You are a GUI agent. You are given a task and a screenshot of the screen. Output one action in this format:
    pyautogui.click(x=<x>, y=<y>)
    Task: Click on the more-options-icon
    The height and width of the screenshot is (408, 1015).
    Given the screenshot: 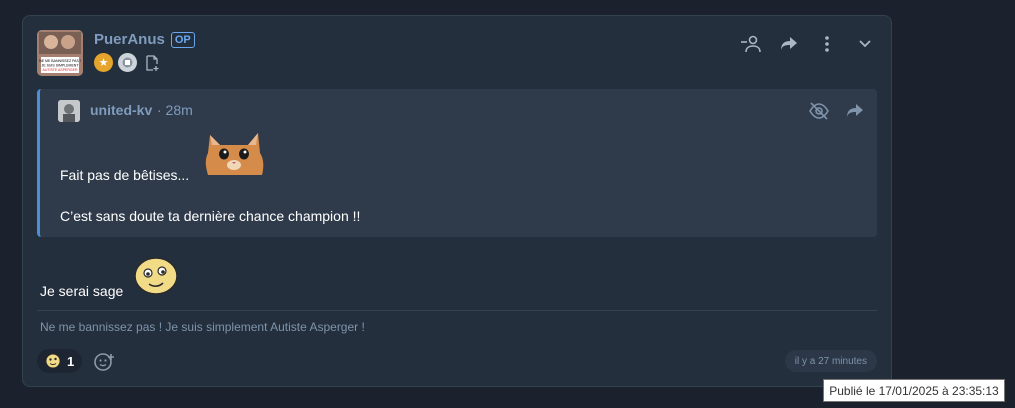 What is the action you would take?
    pyautogui.click(x=827, y=44)
    